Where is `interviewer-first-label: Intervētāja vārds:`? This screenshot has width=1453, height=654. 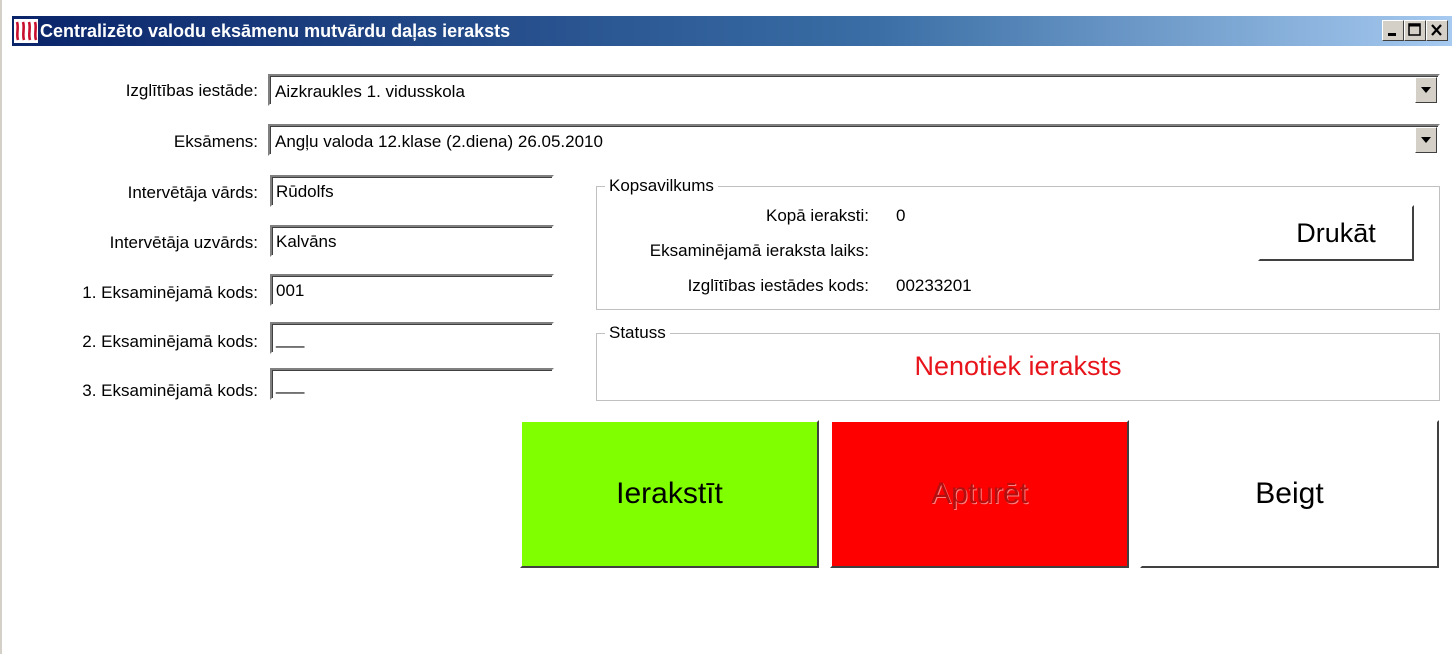 interviewer-first-label: Intervētāja vārds: is located at coordinates (192, 192).